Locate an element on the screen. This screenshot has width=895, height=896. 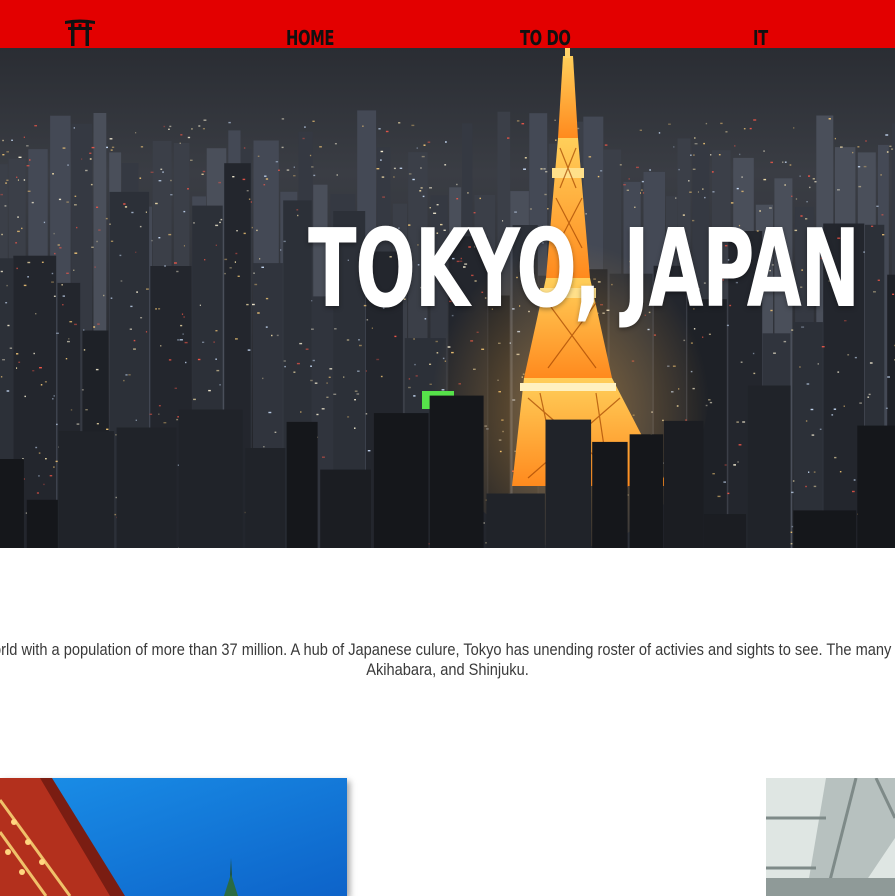
temple-photo is located at coordinates (173, 837).